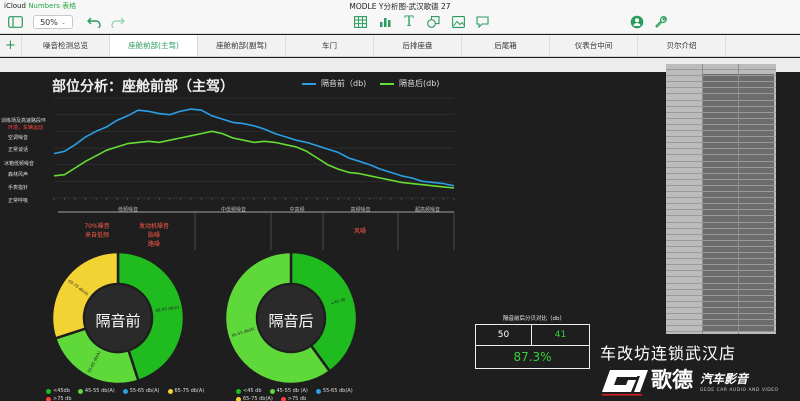 The image size is (800, 401). What do you see at coordinates (61, 391) in the screenshot?
I see `legend-text: <45db` at bounding box center [61, 391].